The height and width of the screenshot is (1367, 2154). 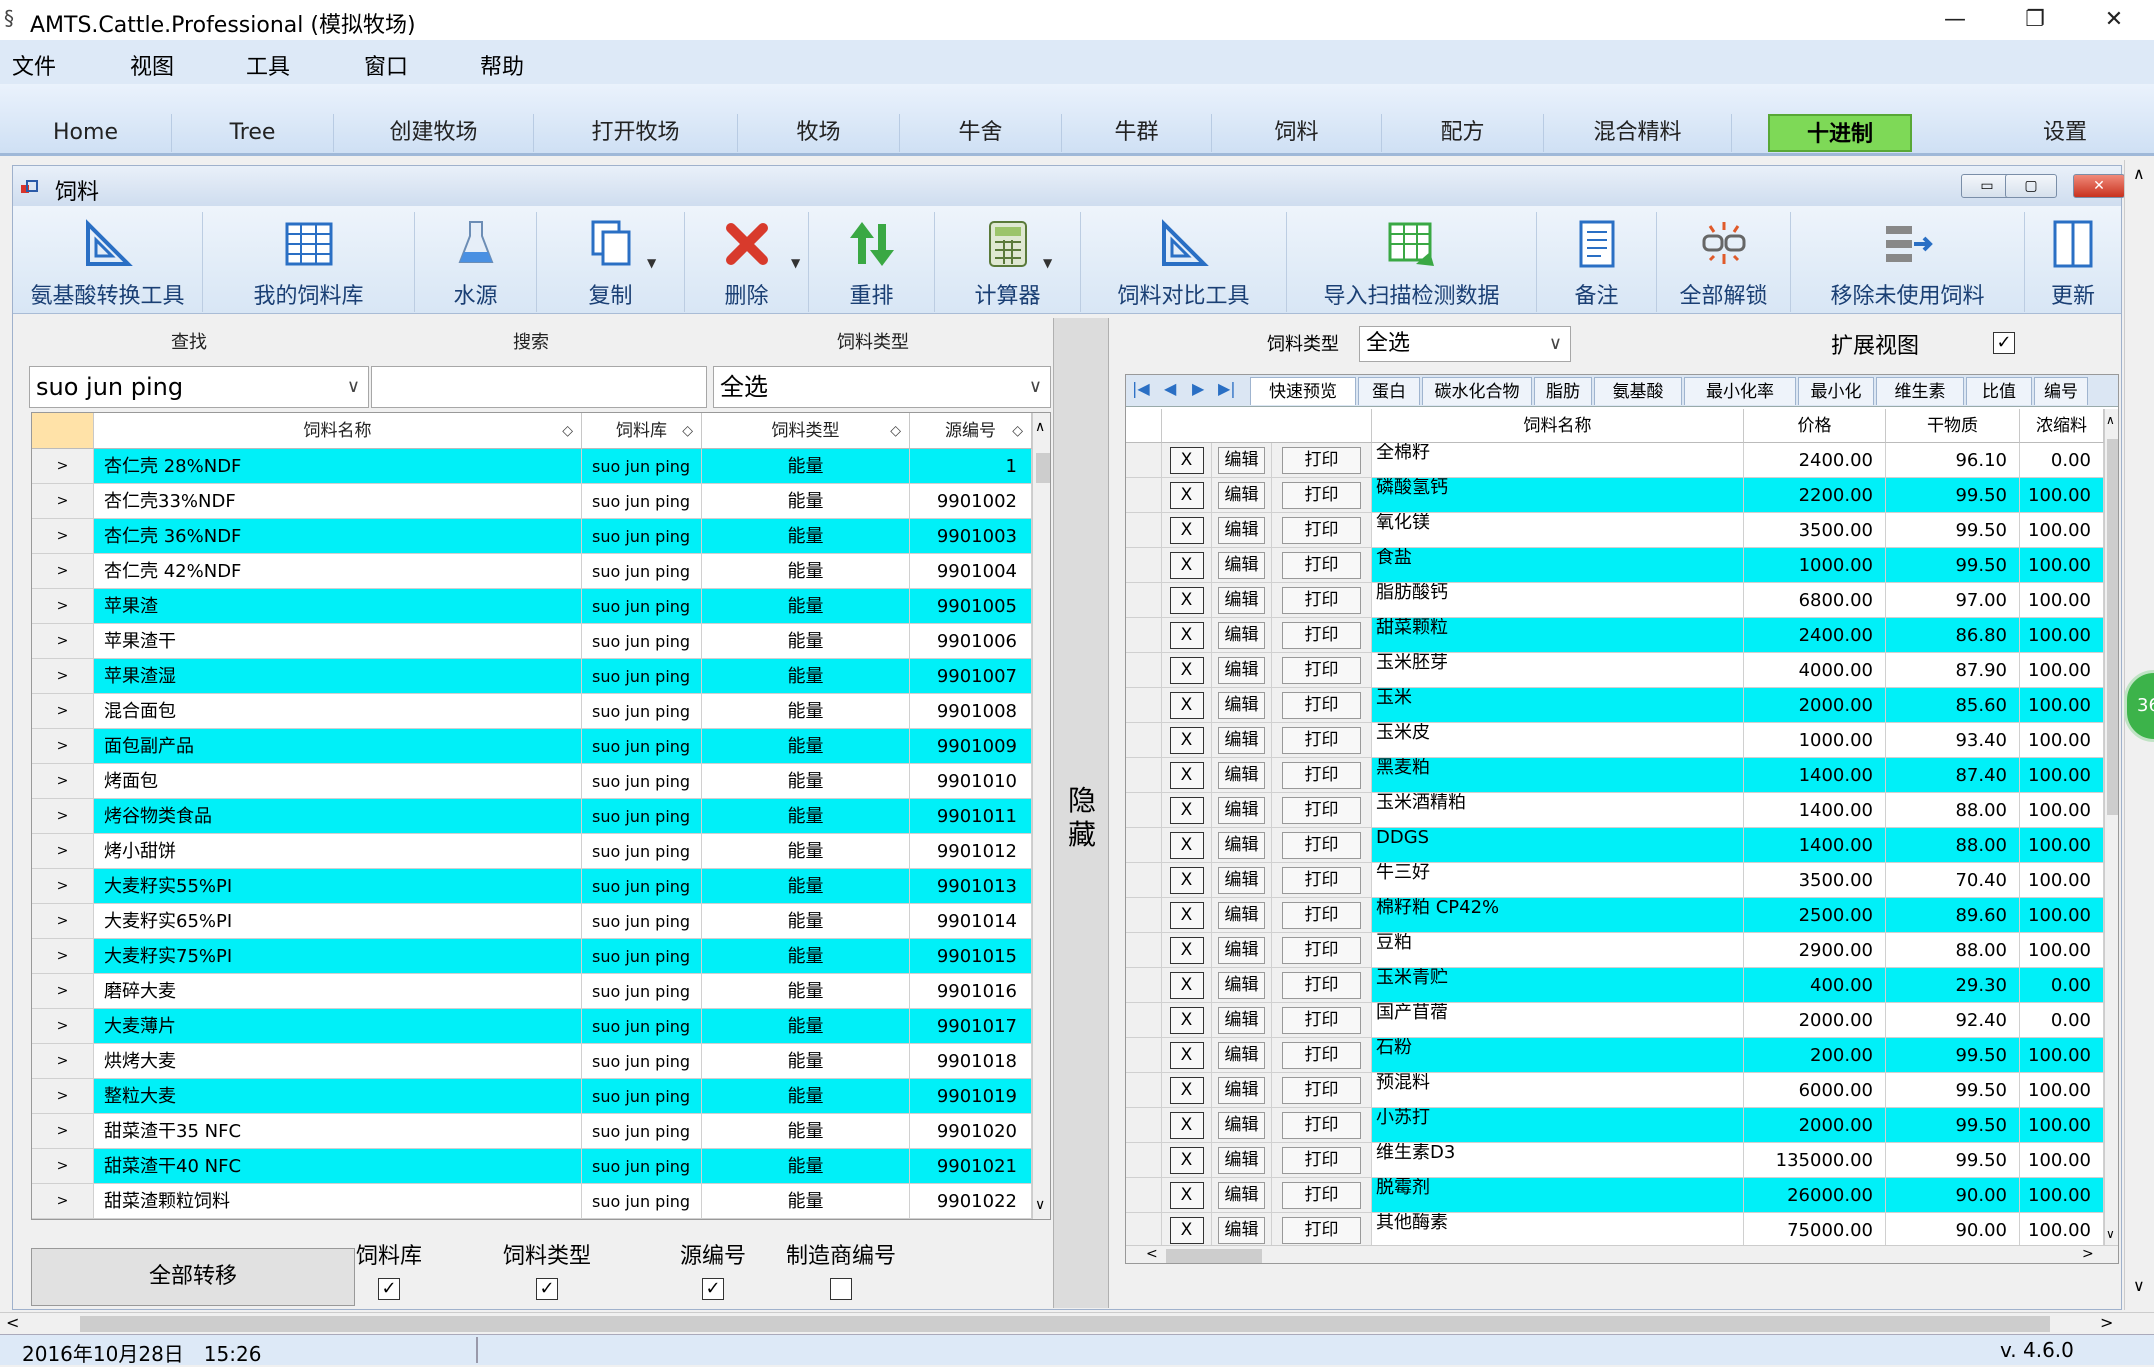 I want to click on table-row: X 编辑 打印 磷酸氢钙 2200.00 99.50 100.00, so click(x=1615, y=495).